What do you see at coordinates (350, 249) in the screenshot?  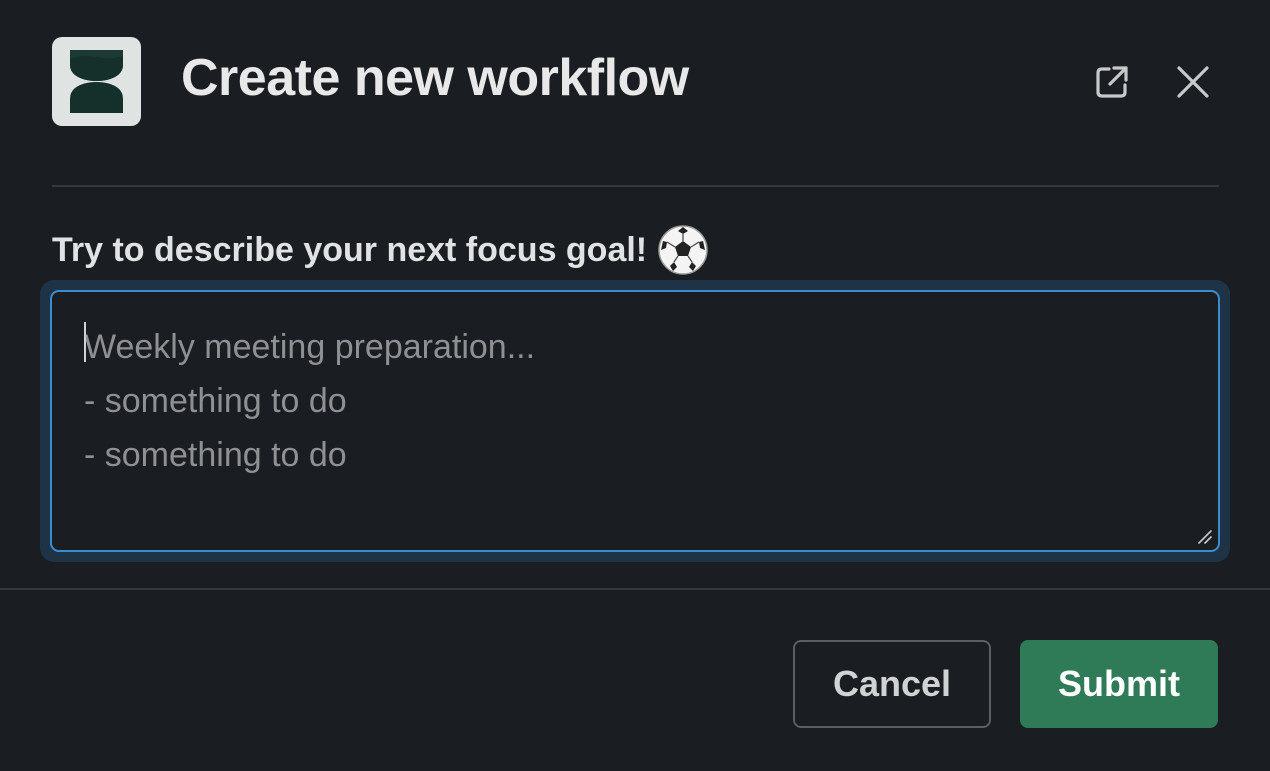 I see `focus-goal-label-text: Try to describe your next focus goal!` at bounding box center [350, 249].